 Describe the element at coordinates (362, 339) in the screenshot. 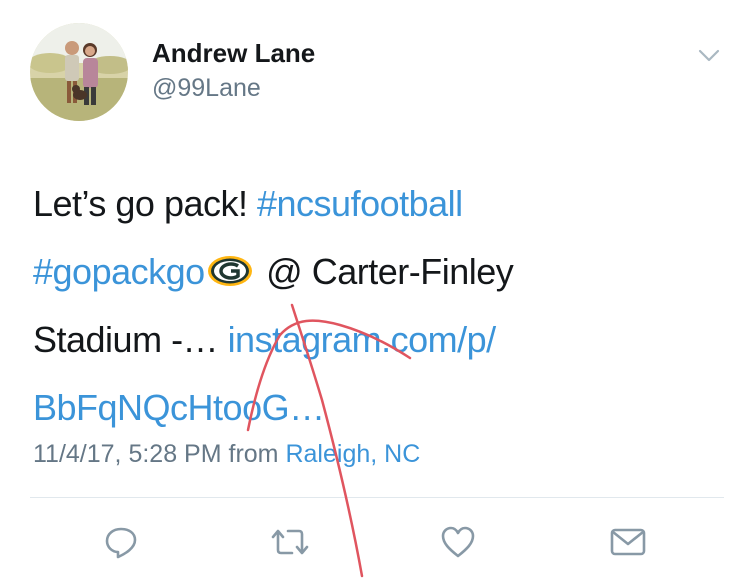

I see `instagram-link-part1: instagram.com/p/` at that location.